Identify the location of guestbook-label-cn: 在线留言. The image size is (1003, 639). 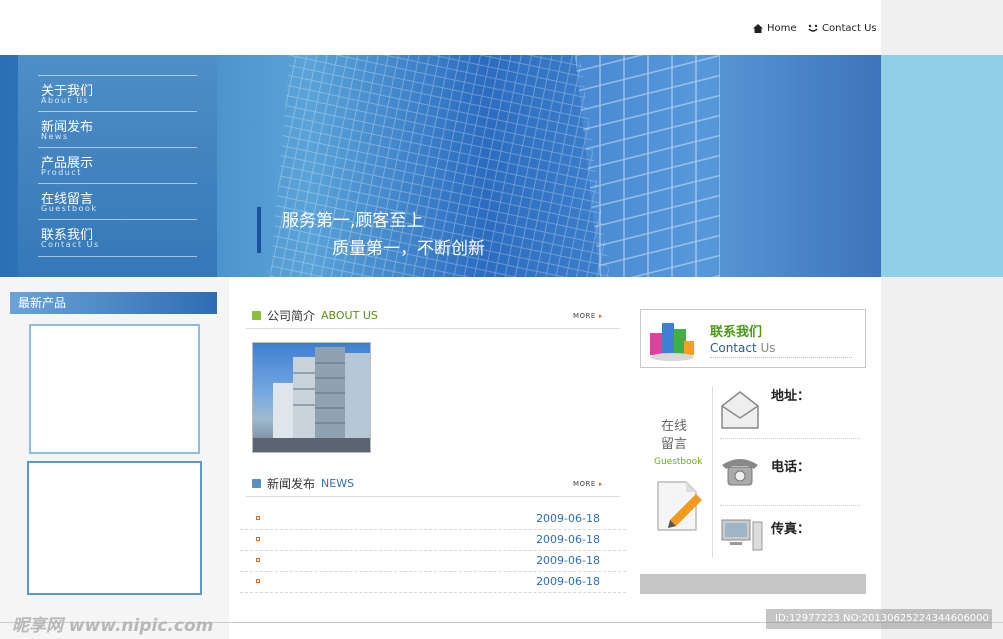
(677, 436).